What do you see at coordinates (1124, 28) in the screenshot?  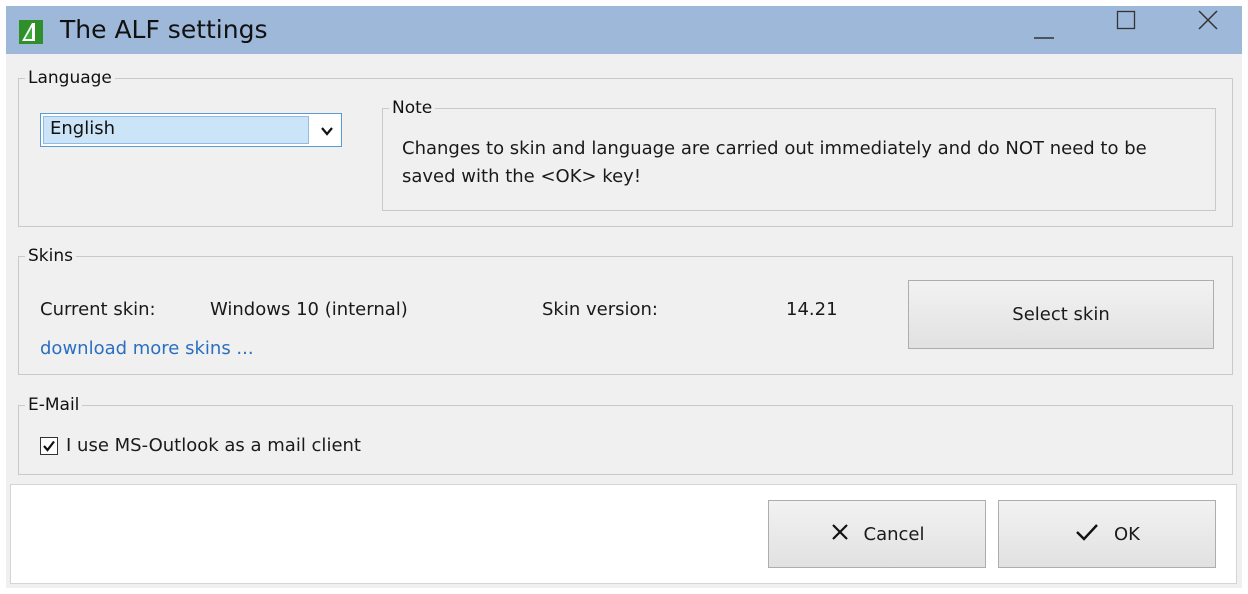 I see `maximize-button` at bounding box center [1124, 28].